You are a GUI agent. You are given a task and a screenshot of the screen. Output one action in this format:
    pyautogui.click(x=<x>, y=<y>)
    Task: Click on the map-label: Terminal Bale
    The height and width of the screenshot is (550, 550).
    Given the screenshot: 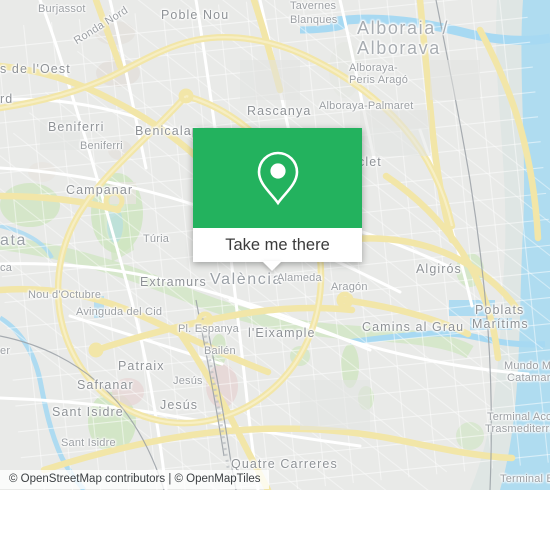 What is the action you would take?
    pyautogui.click(x=525, y=479)
    